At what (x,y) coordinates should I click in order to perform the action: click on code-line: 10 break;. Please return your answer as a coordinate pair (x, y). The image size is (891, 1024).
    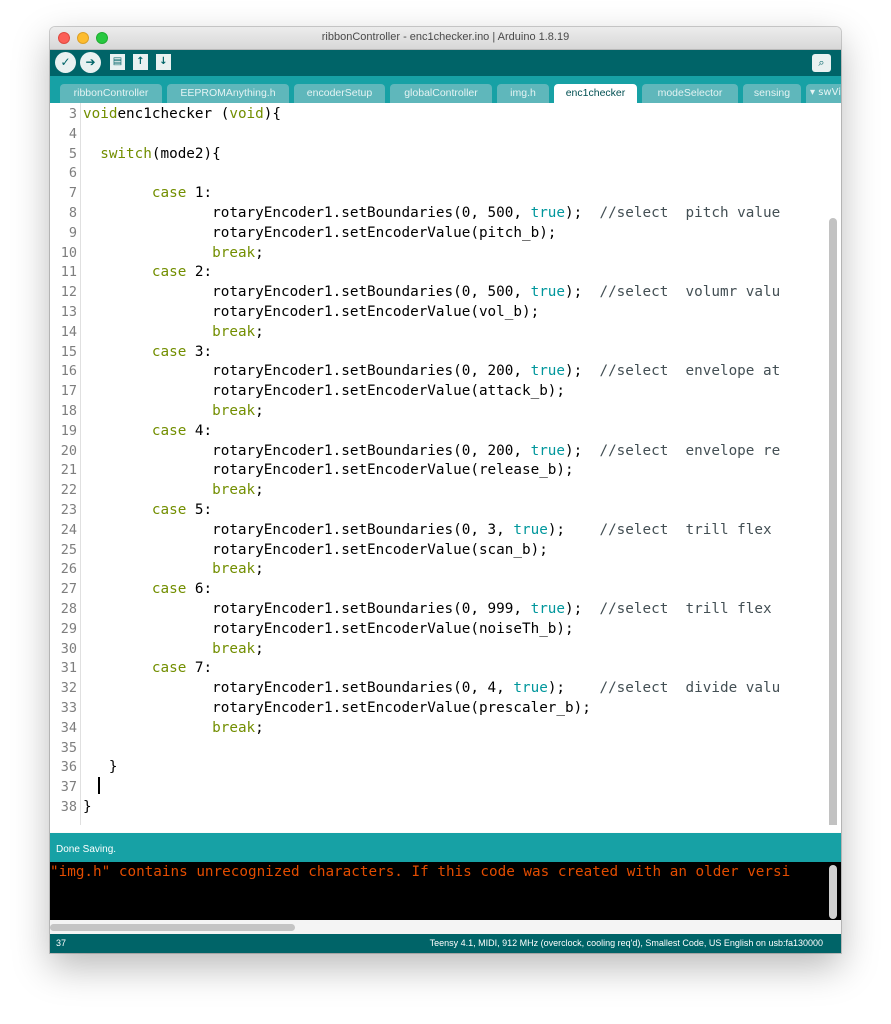
    Looking at the image, I should click on (440, 253).